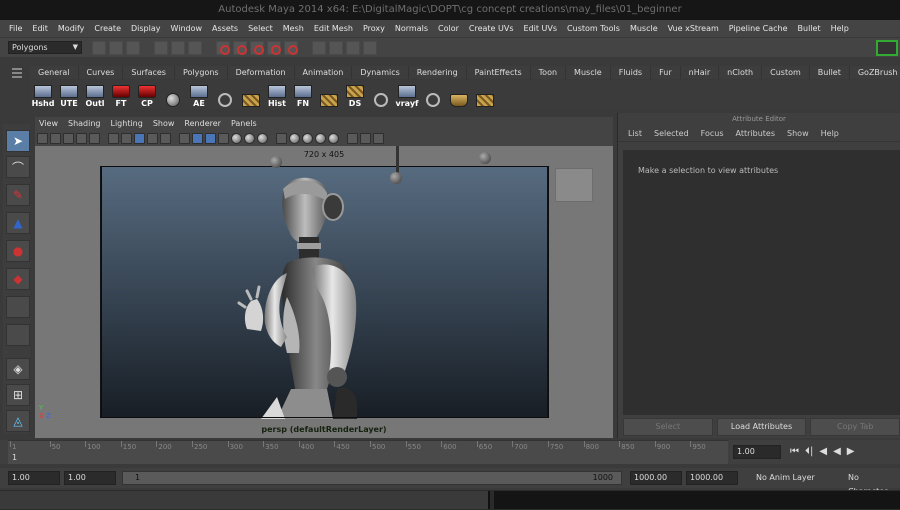 Image resolution: width=900 pixels, height=510 pixels. I want to click on viewport-menu-show: Show, so click(164, 123).